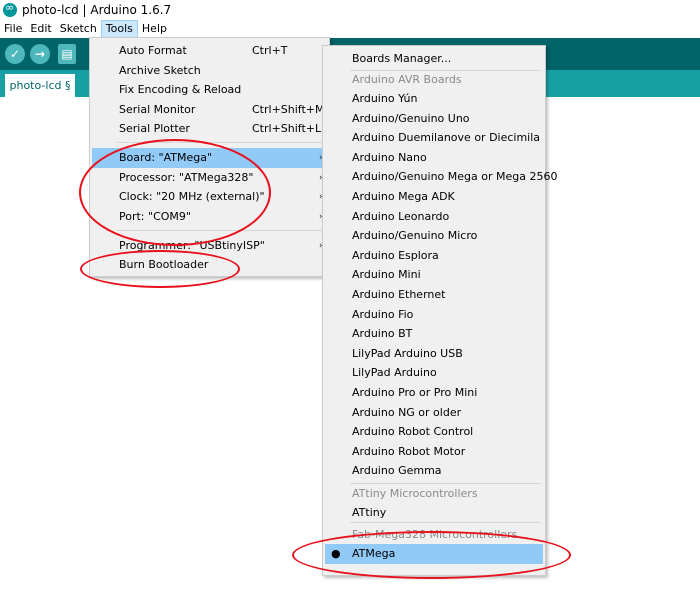  Describe the element at coordinates (407, 353) in the screenshot. I see `menu-item-label: LilyPad Arduino USB` at that location.